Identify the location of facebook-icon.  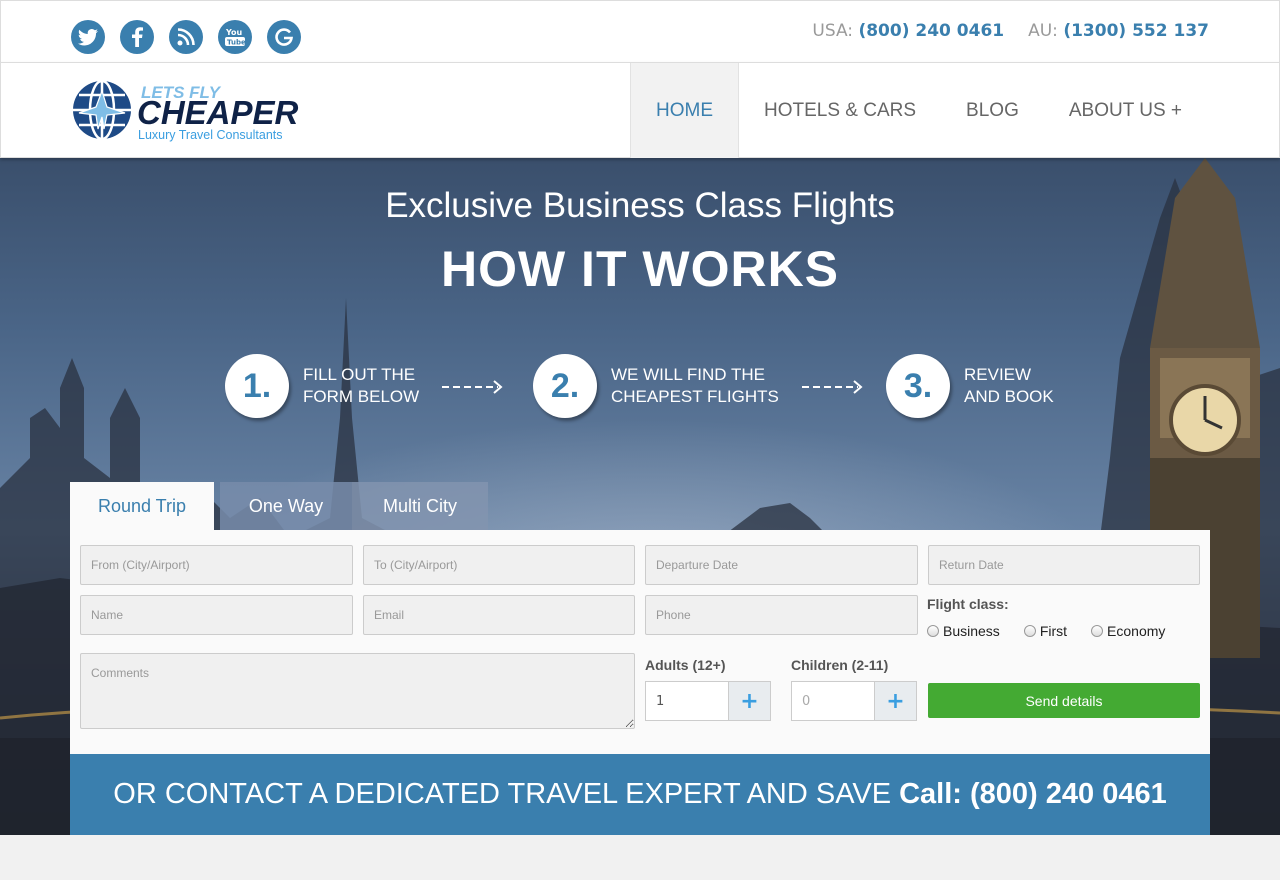
(137, 37).